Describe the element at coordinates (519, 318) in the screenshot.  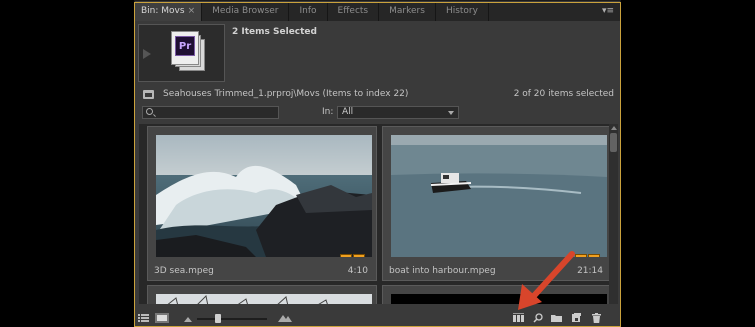
I see `automate-to-sequence-icon` at that location.